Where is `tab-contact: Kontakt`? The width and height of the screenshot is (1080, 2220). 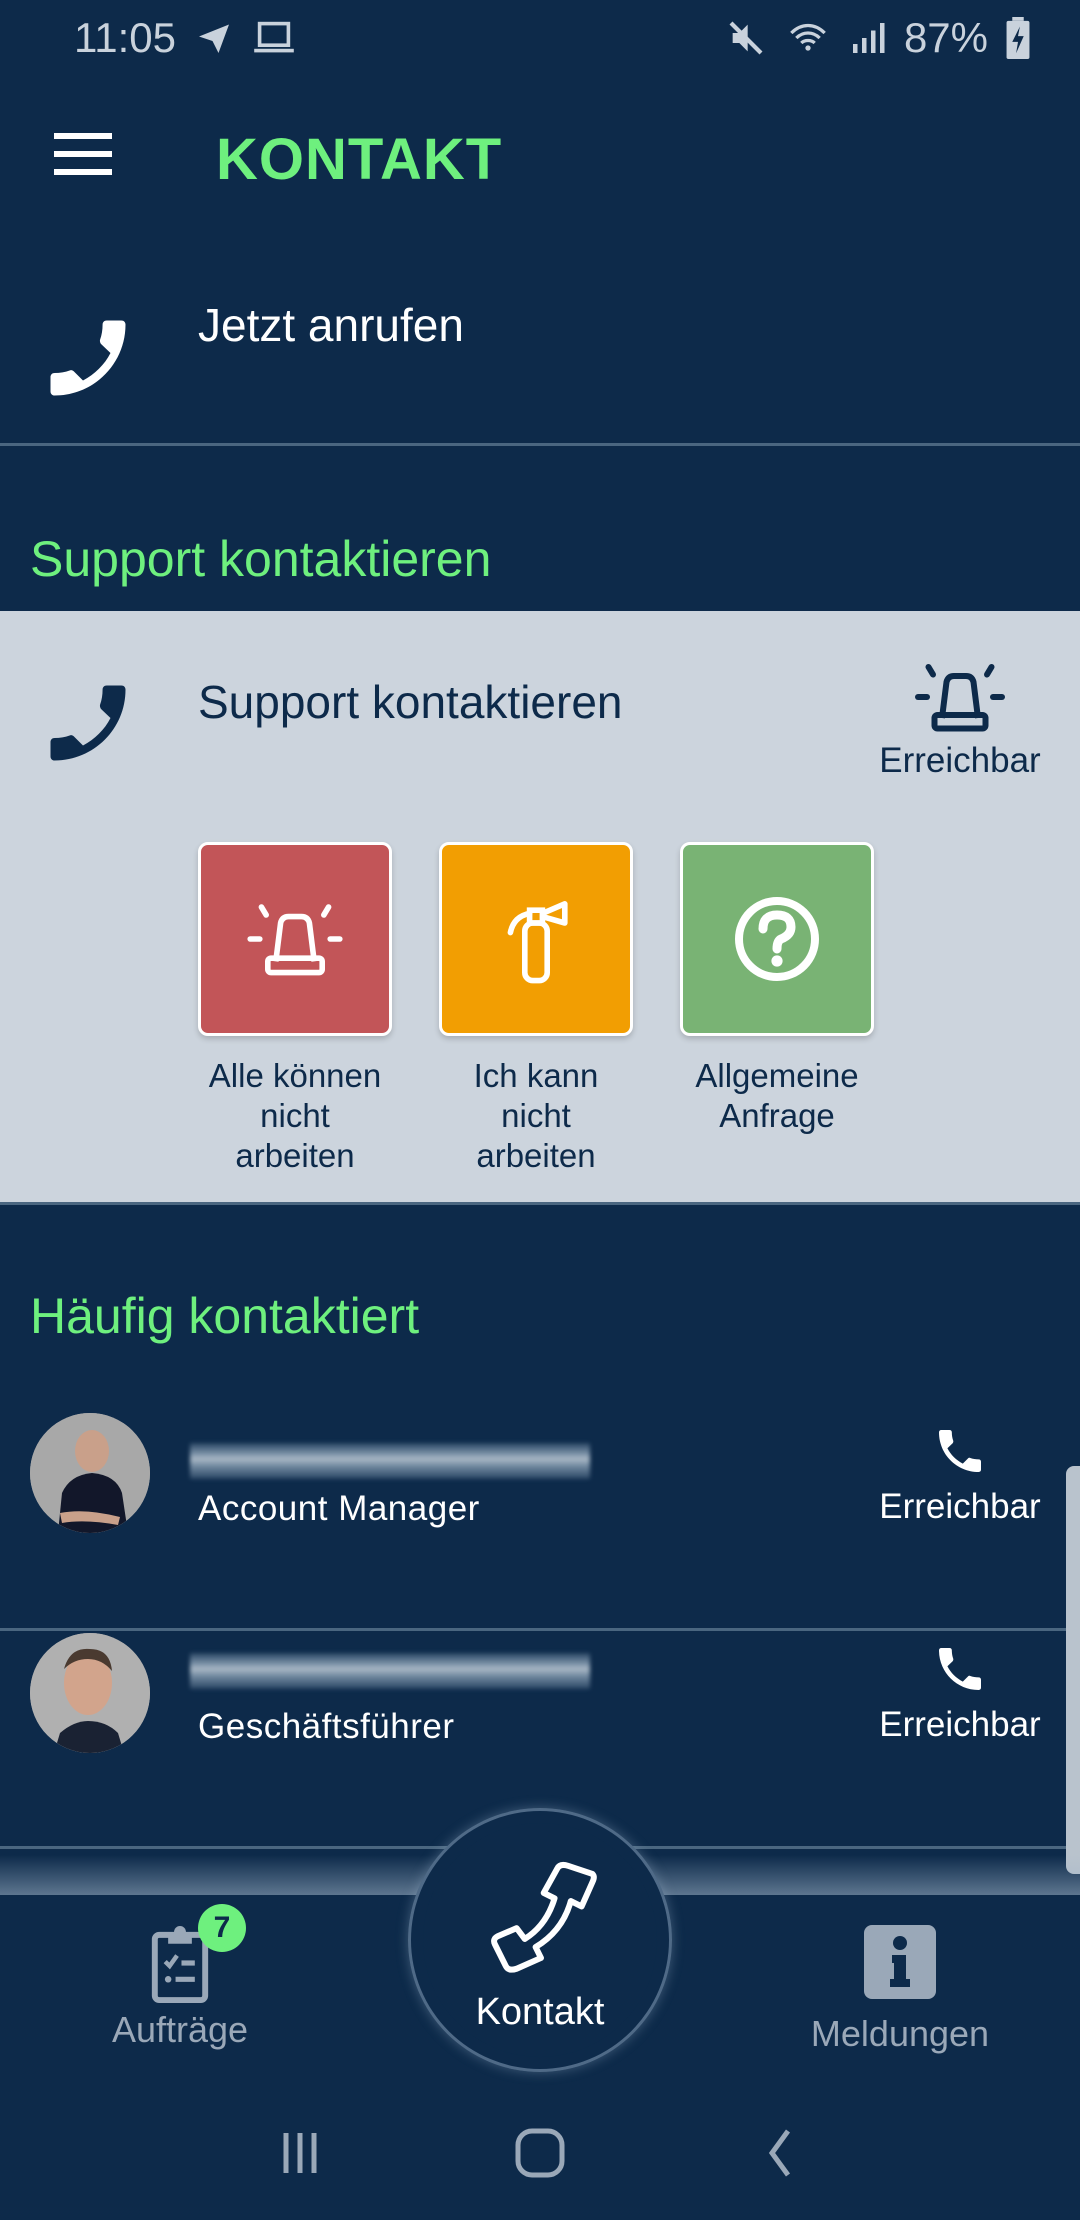
tab-contact: Kontakt is located at coordinates (540, 1940).